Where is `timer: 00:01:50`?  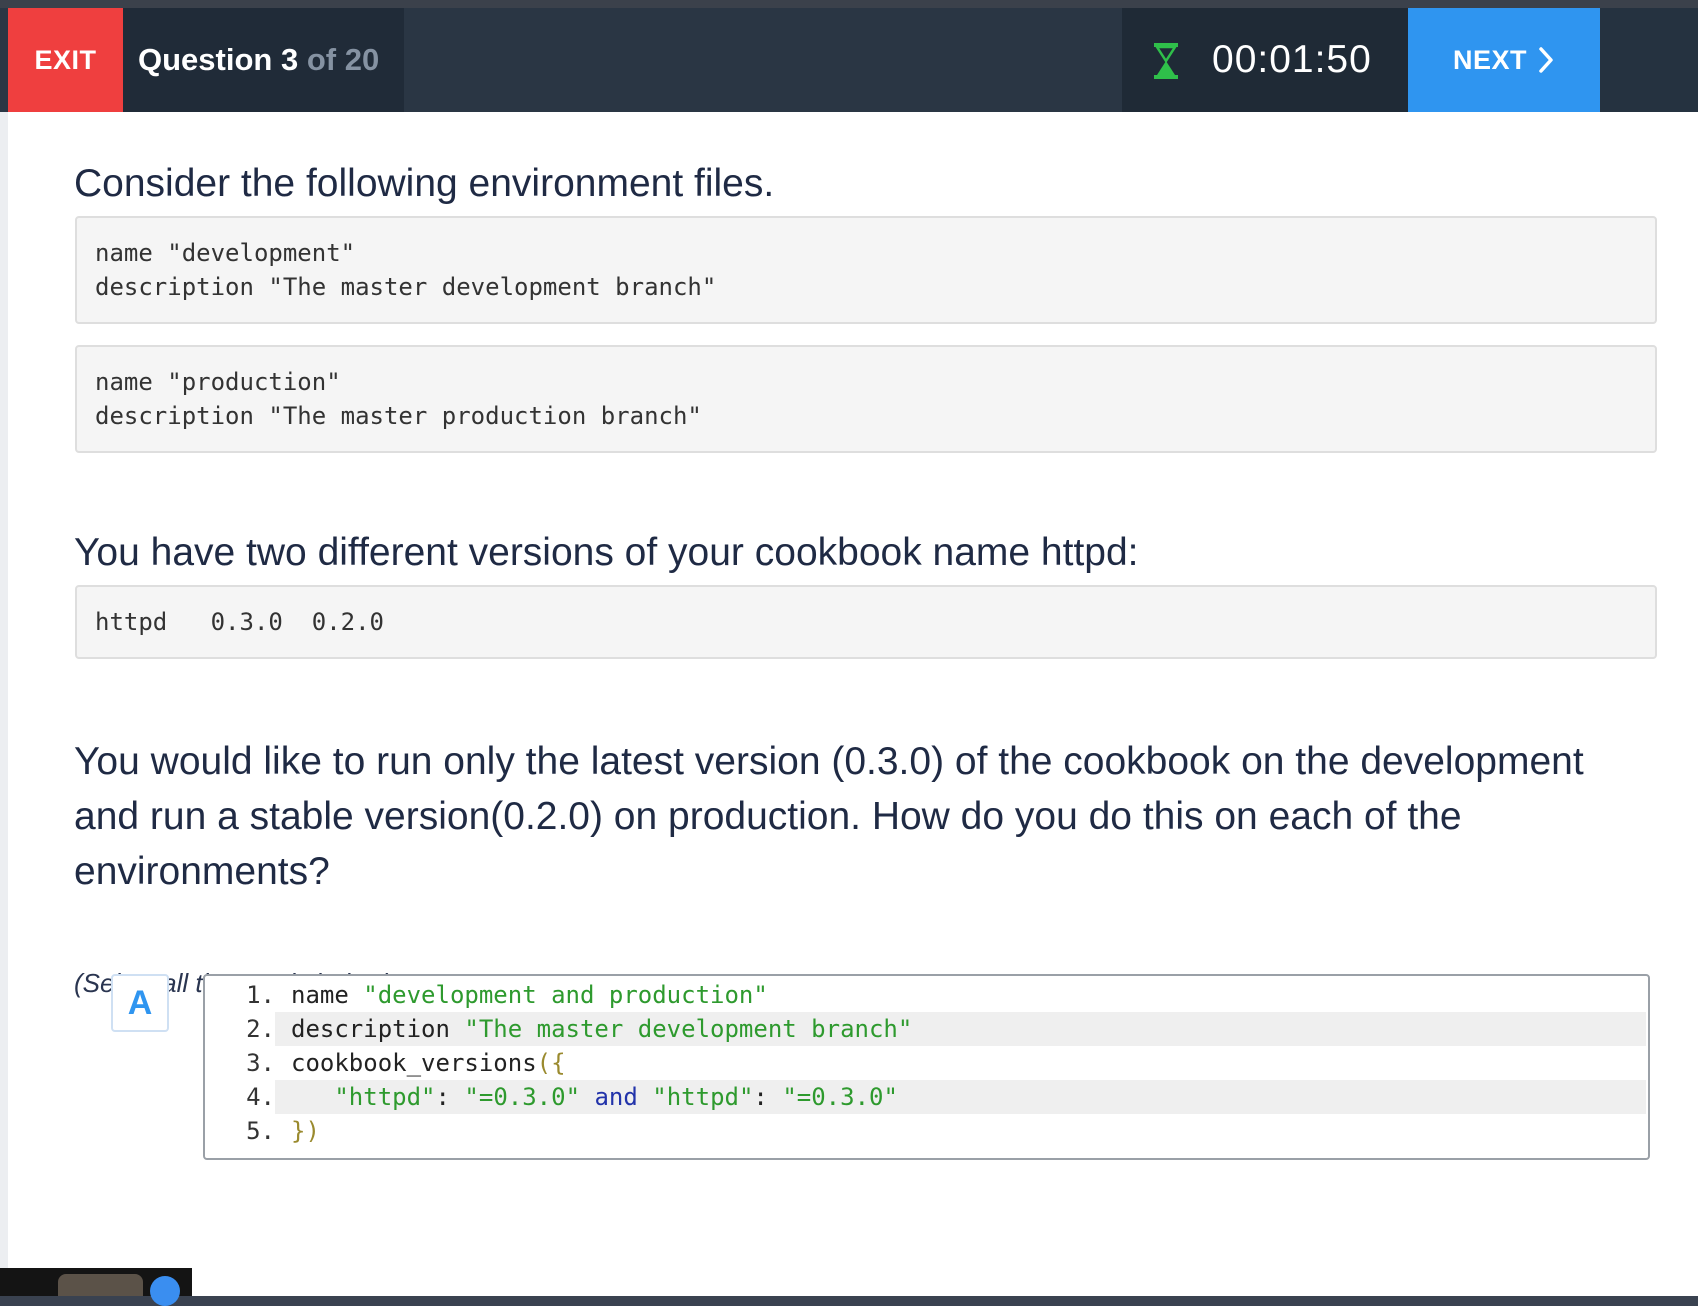 timer: 00:01:50 is located at coordinates (1265, 60).